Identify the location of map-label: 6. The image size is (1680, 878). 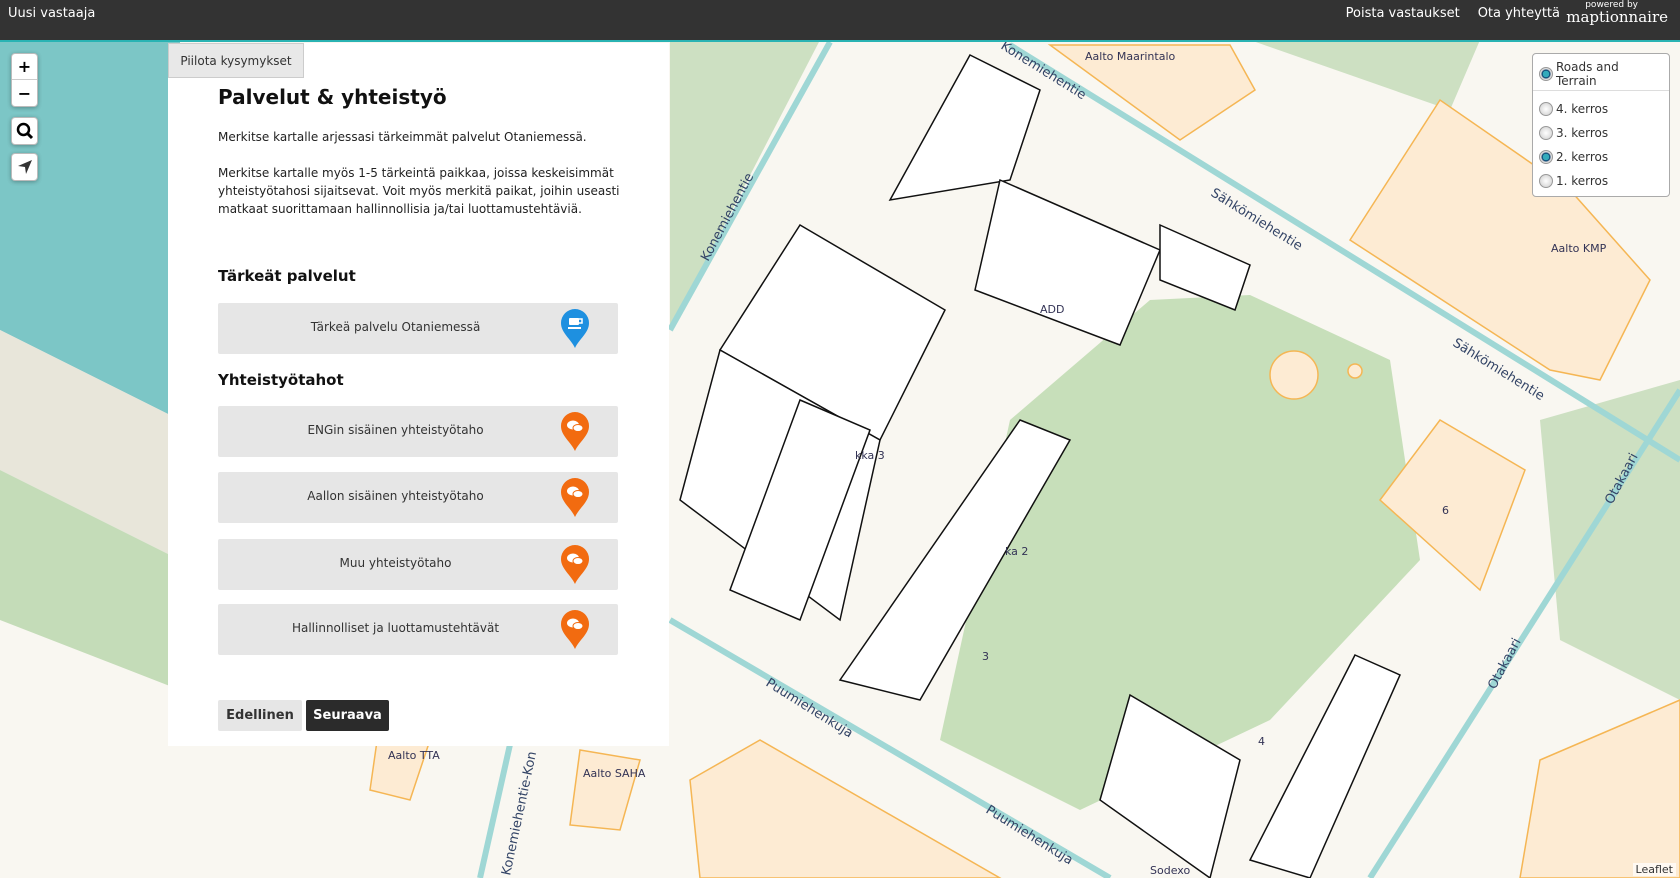
(1445, 510).